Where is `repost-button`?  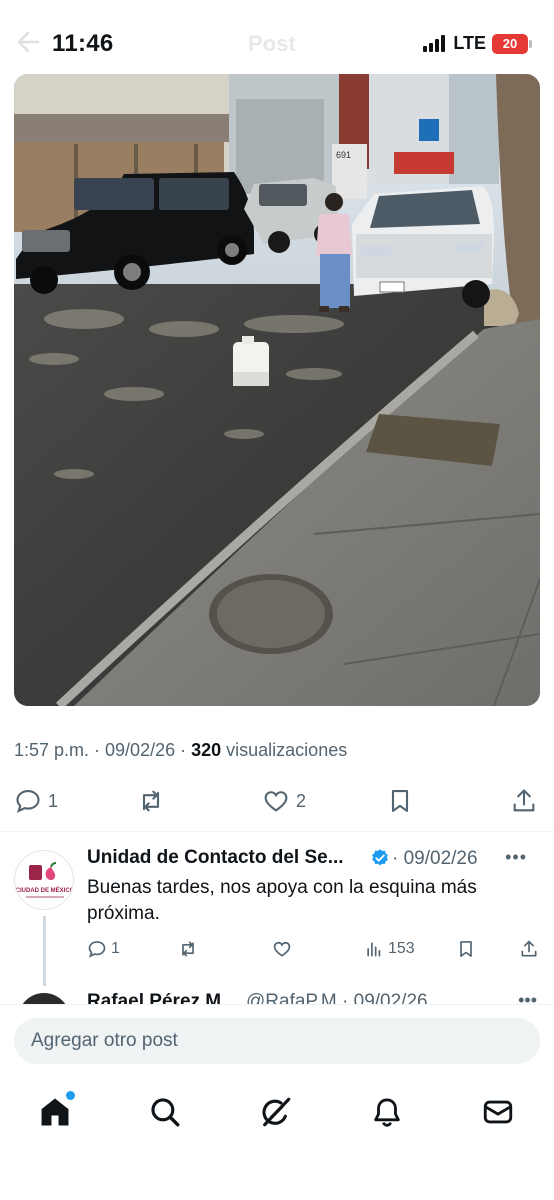
repost-button is located at coordinates (154, 801).